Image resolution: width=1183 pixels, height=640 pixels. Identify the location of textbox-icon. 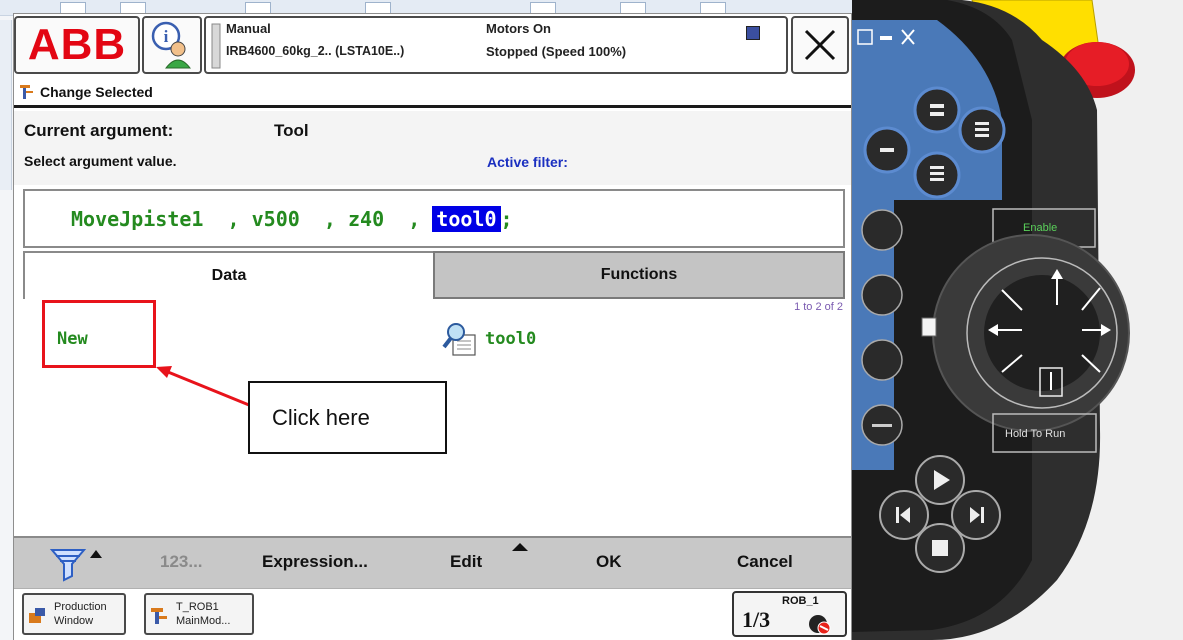
(977, 23).